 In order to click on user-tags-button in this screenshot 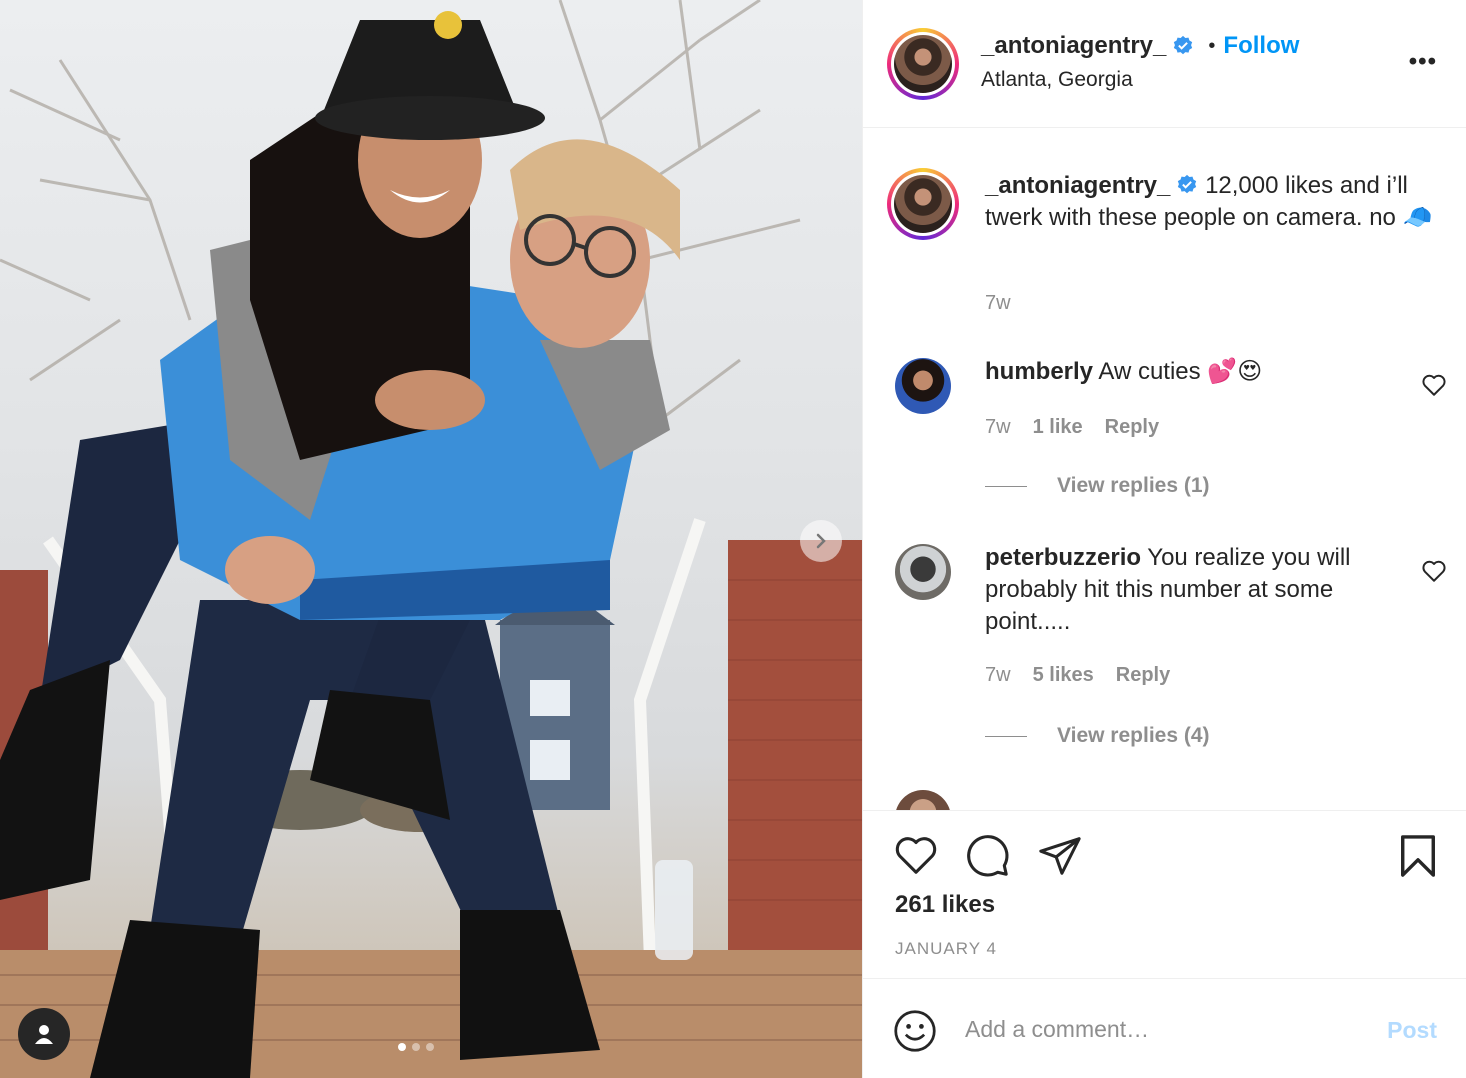, I will do `click(44, 1034)`.